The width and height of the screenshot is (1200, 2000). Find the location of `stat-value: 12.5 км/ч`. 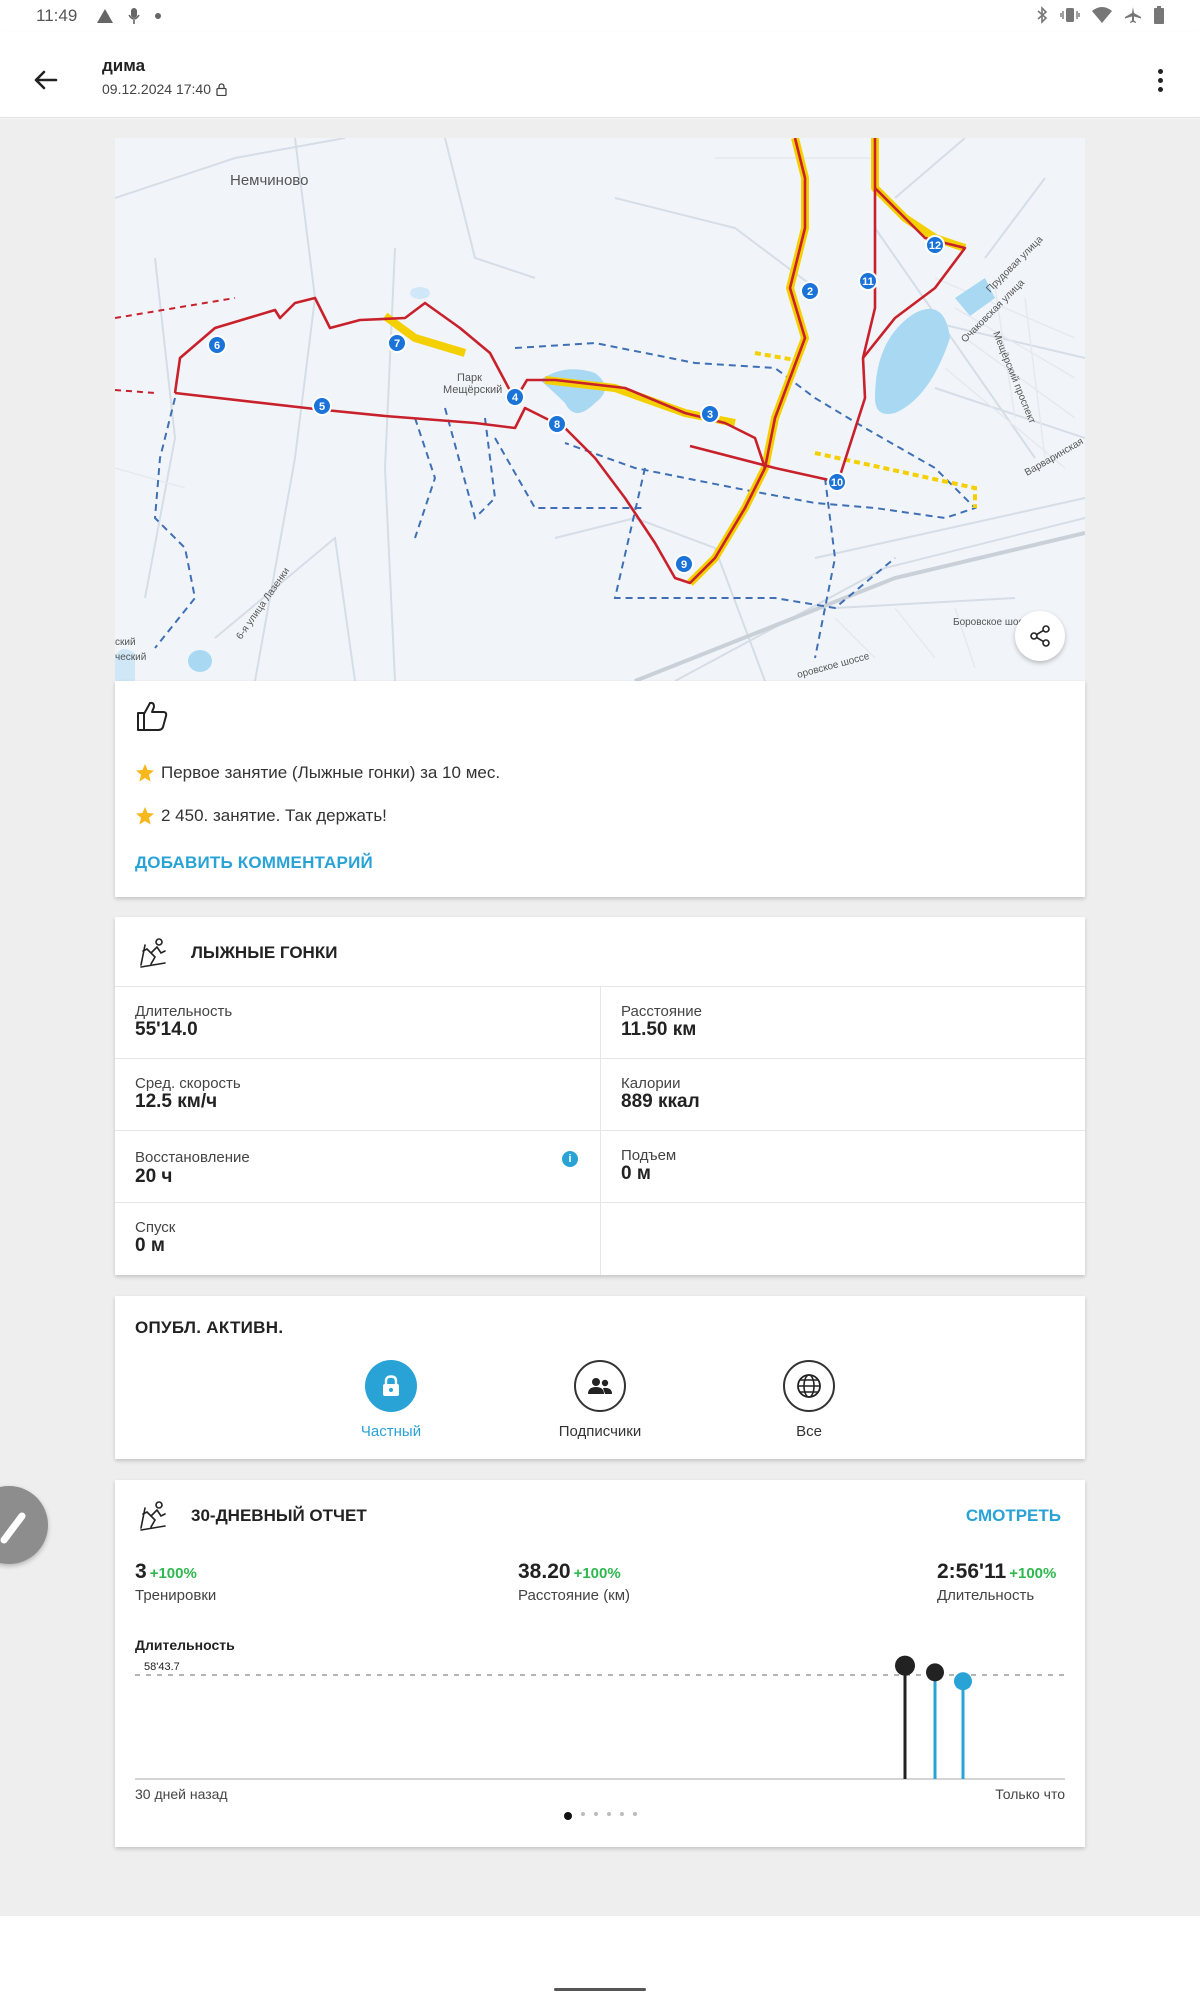

stat-value: 12.5 км/ч is located at coordinates (176, 1101).